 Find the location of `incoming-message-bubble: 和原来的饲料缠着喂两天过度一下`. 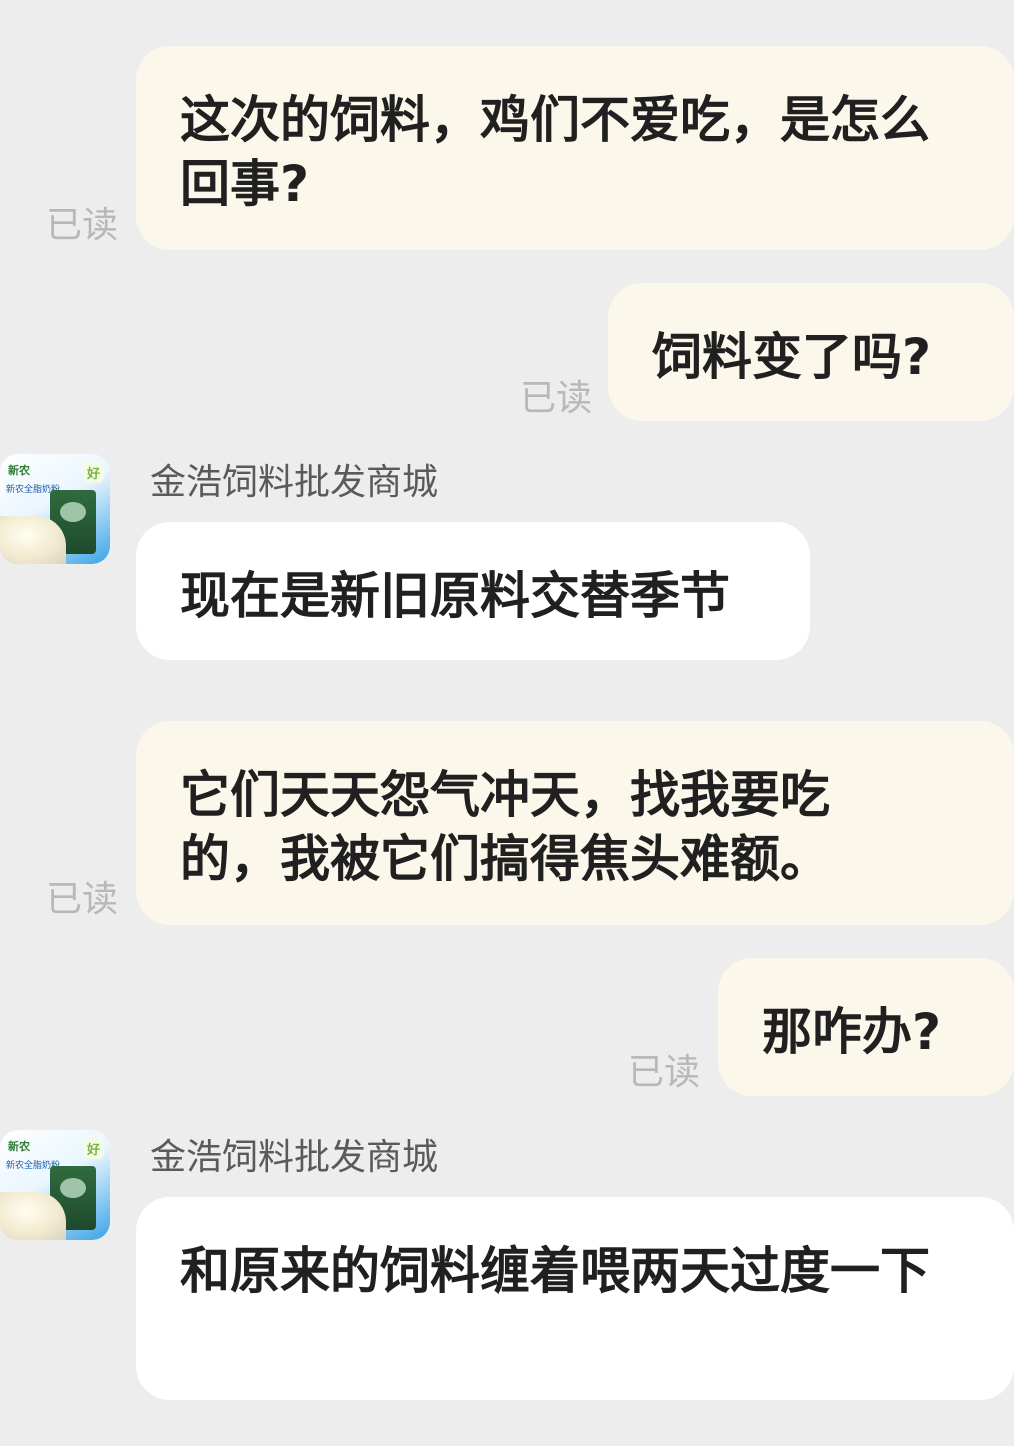

incoming-message-bubble: 和原来的饲料缠着喂两天过度一下 is located at coordinates (575, 1298).